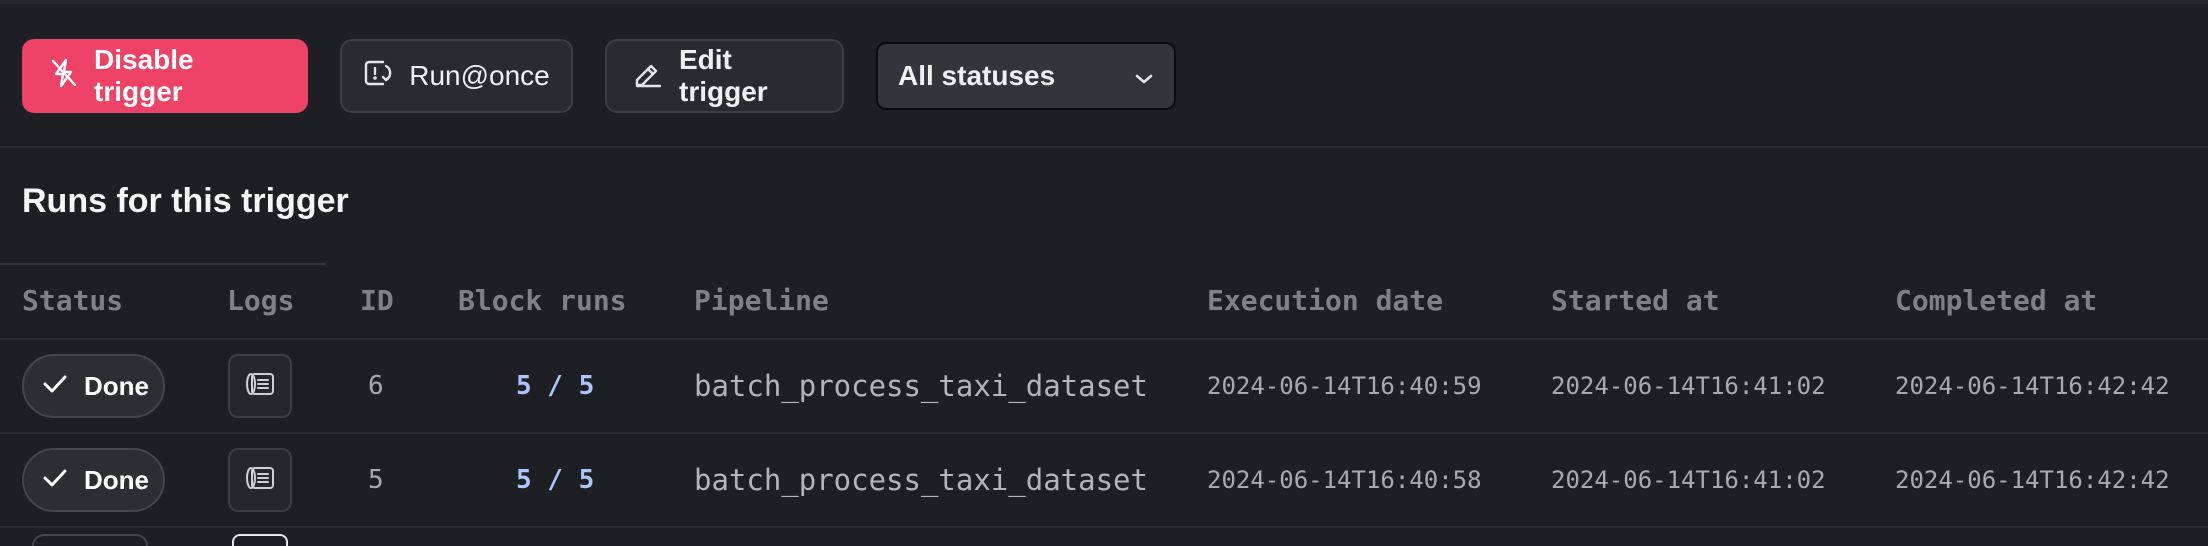 The height and width of the screenshot is (546, 2208). I want to click on header-pipeline: Pipeline, so click(761, 300).